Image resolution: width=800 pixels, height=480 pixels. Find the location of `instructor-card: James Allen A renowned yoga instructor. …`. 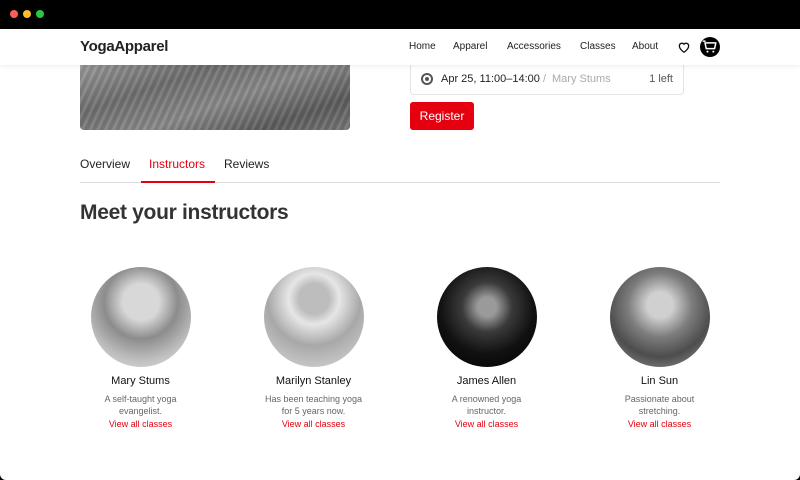

instructor-card: James Allen A renowned yoga instructor. … is located at coordinates (486, 348).